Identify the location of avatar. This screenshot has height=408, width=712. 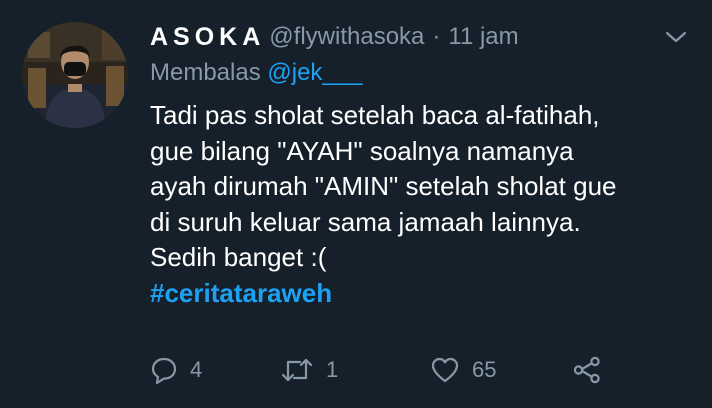
(75, 75).